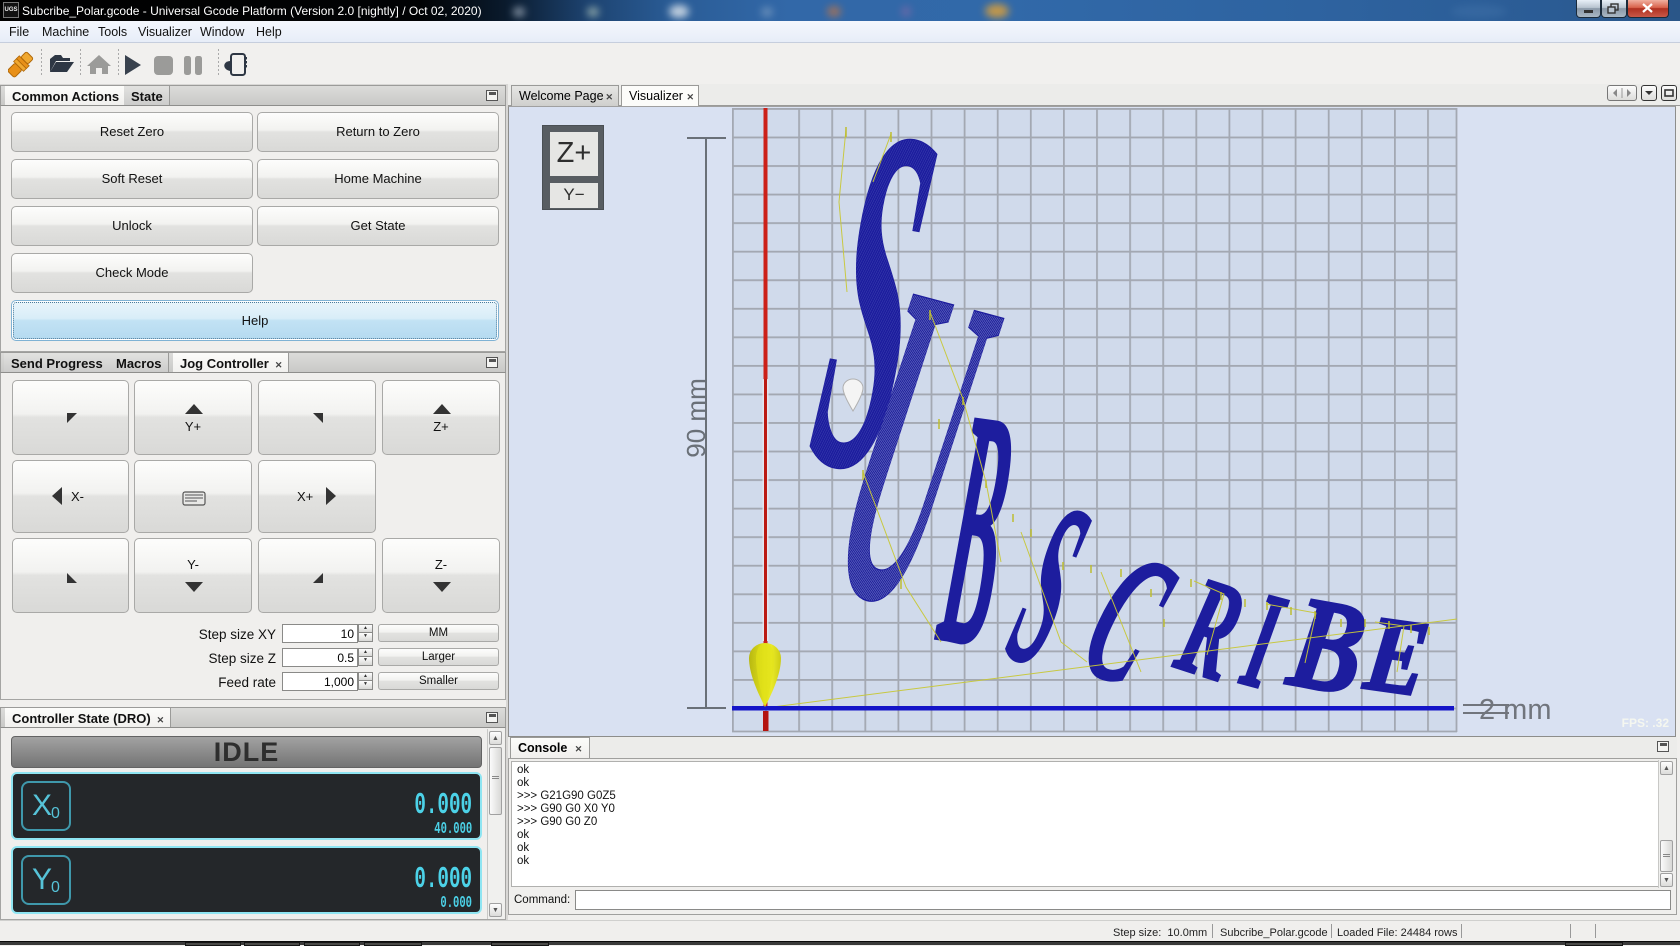 This screenshot has height=946, width=1680. Describe the element at coordinates (696, 417) in the screenshot. I see `svg-text: 90 mm` at that location.